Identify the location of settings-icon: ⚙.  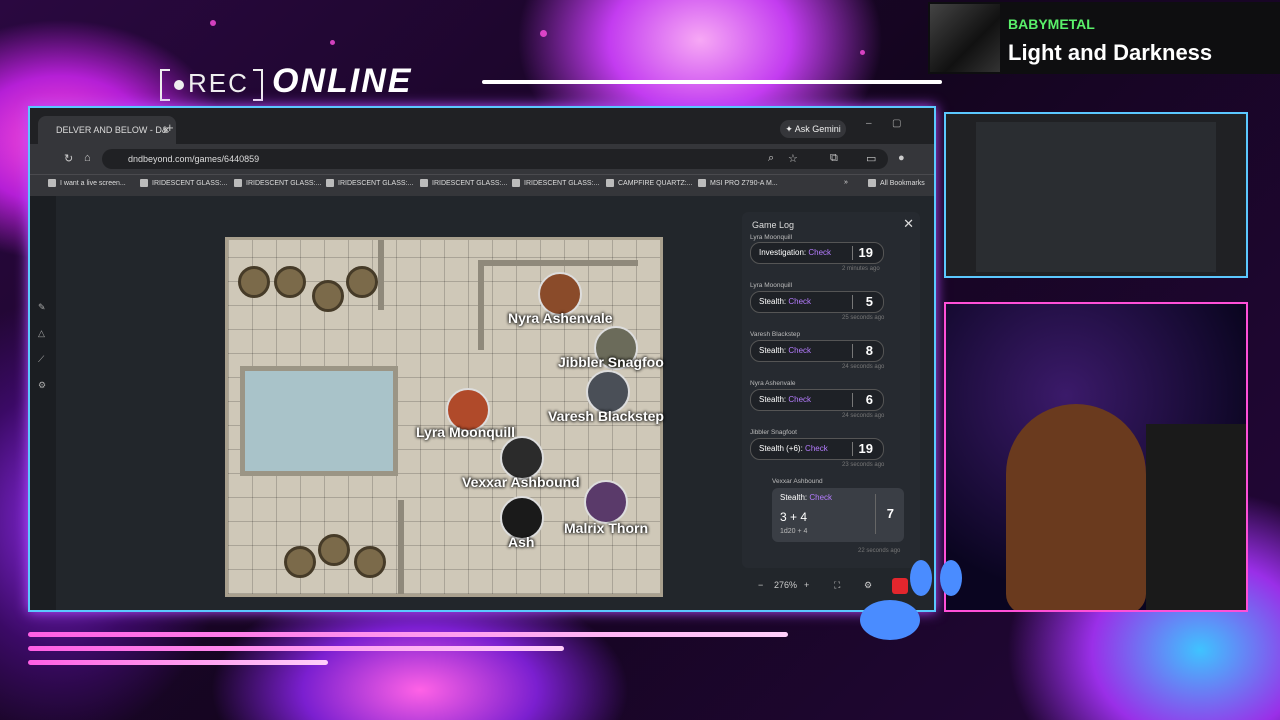
(868, 585).